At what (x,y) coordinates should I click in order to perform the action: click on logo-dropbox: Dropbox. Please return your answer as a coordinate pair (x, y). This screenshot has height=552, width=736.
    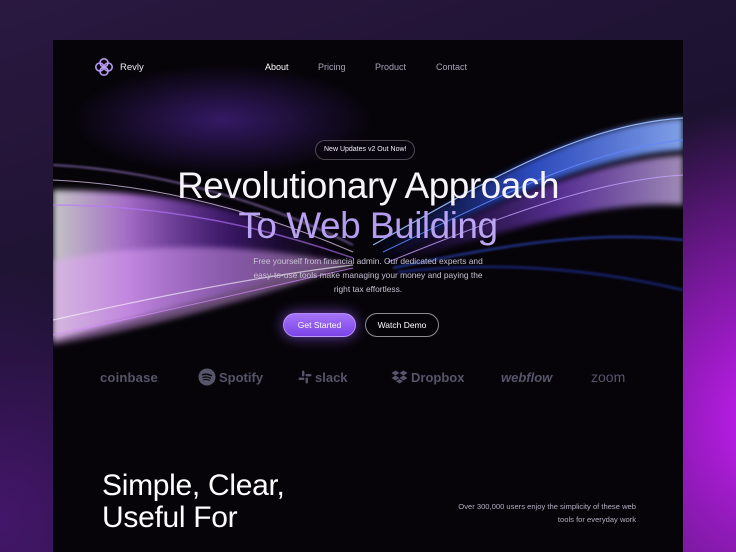
    Looking at the image, I should click on (427, 377).